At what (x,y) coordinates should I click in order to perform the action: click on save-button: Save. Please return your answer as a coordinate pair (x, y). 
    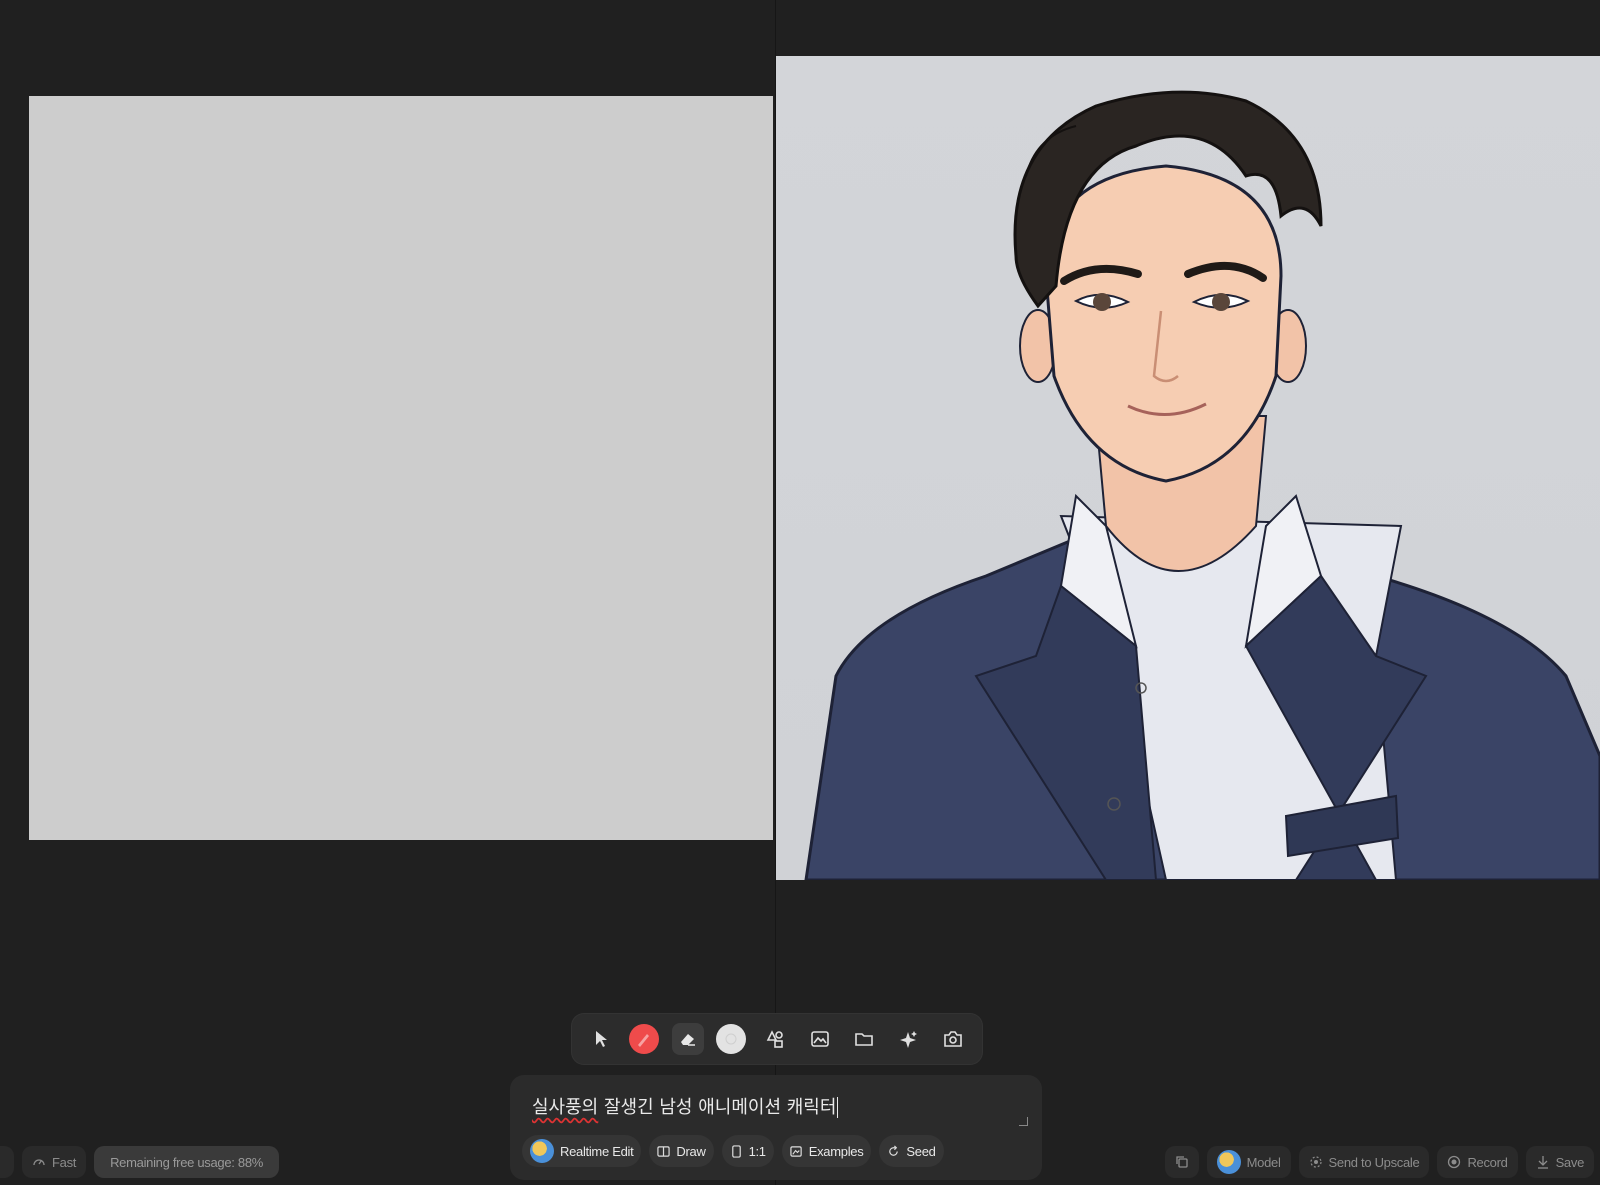
    Looking at the image, I should click on (1559, 1162).